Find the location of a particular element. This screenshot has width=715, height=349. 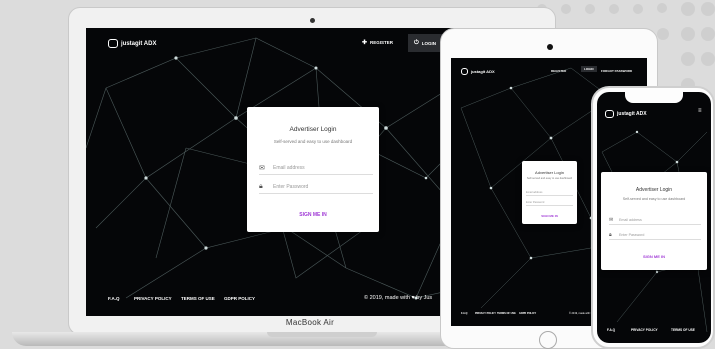

tablet-forgot-link: FORGOT PASSWORD is located at coordinates (616, 71).